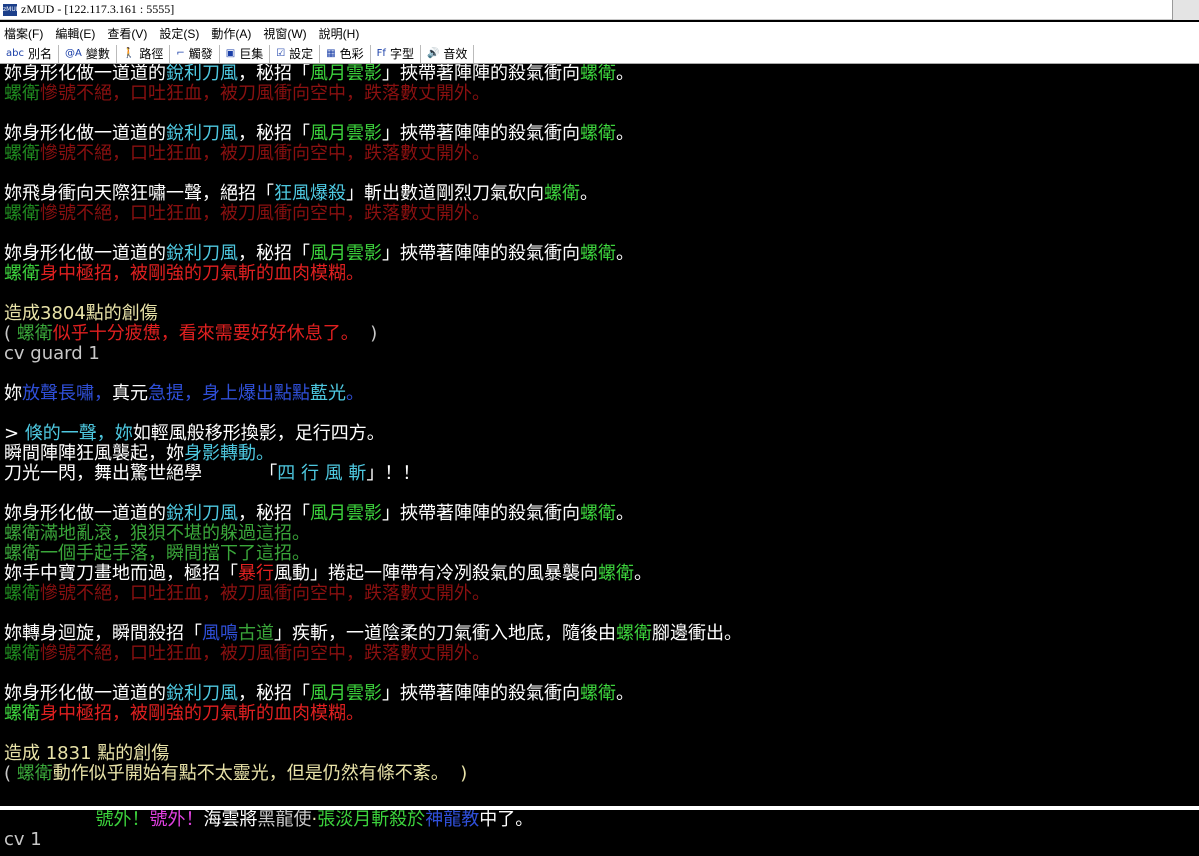  Describe the element at coordinates (202, 693) in the screenshot. I see `text-span: 銳利刀風` at that location.